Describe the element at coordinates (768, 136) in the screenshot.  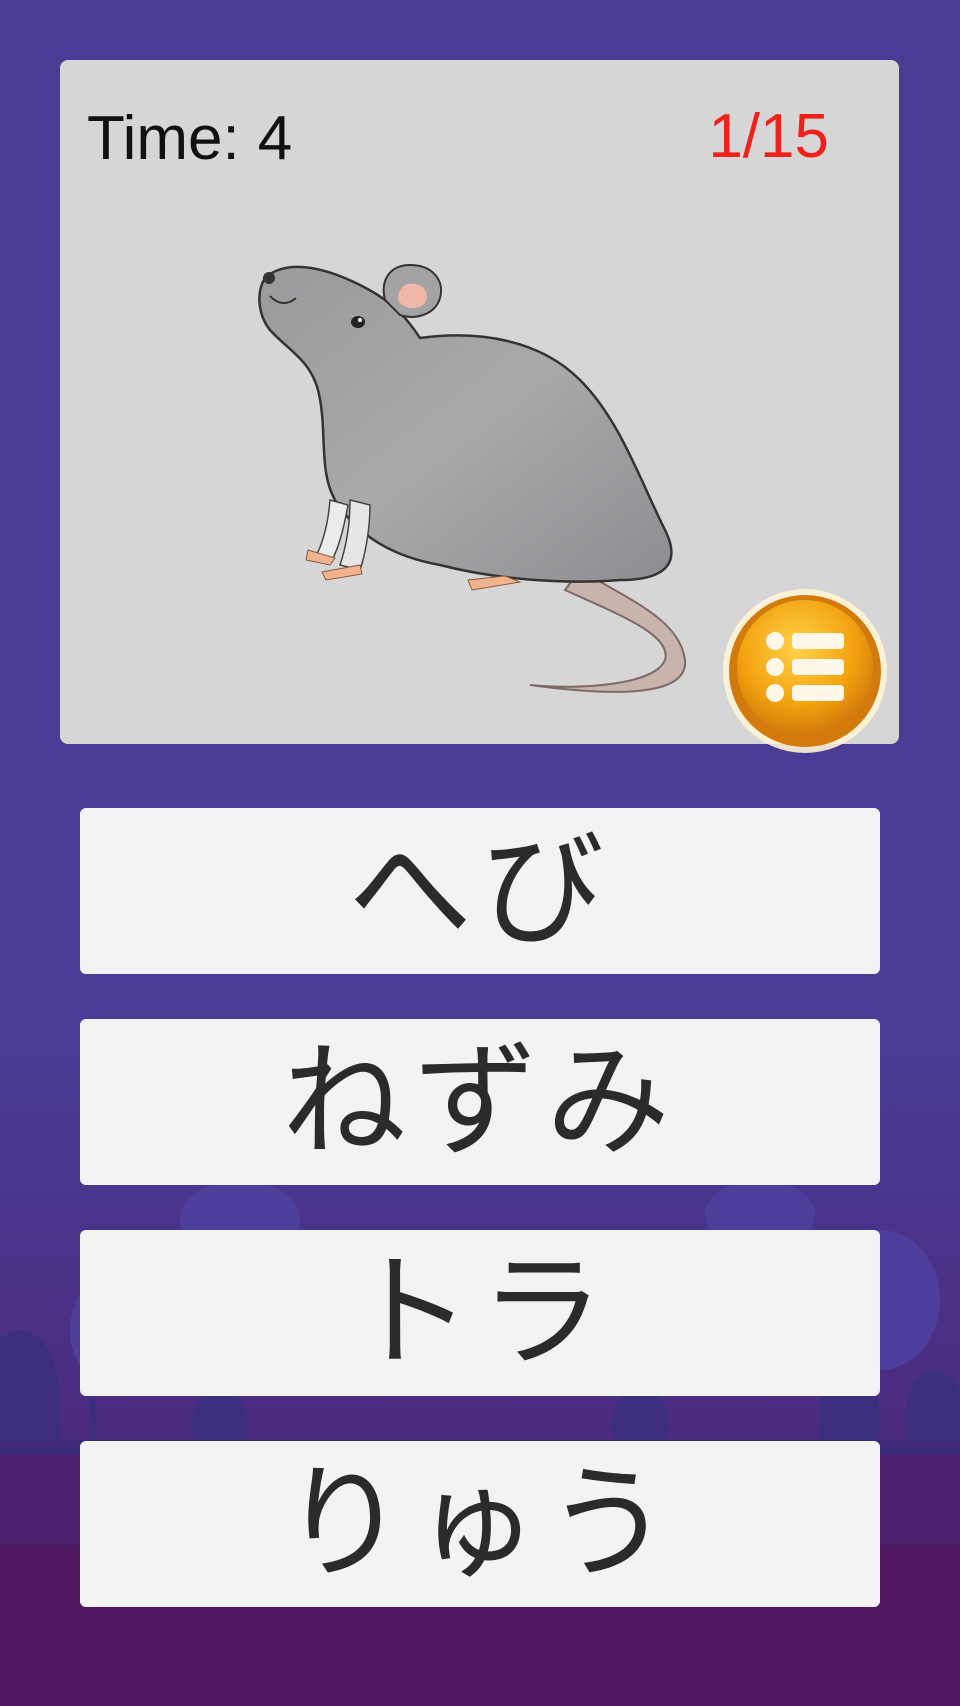
I see `question-progress: 1/15` at that location.